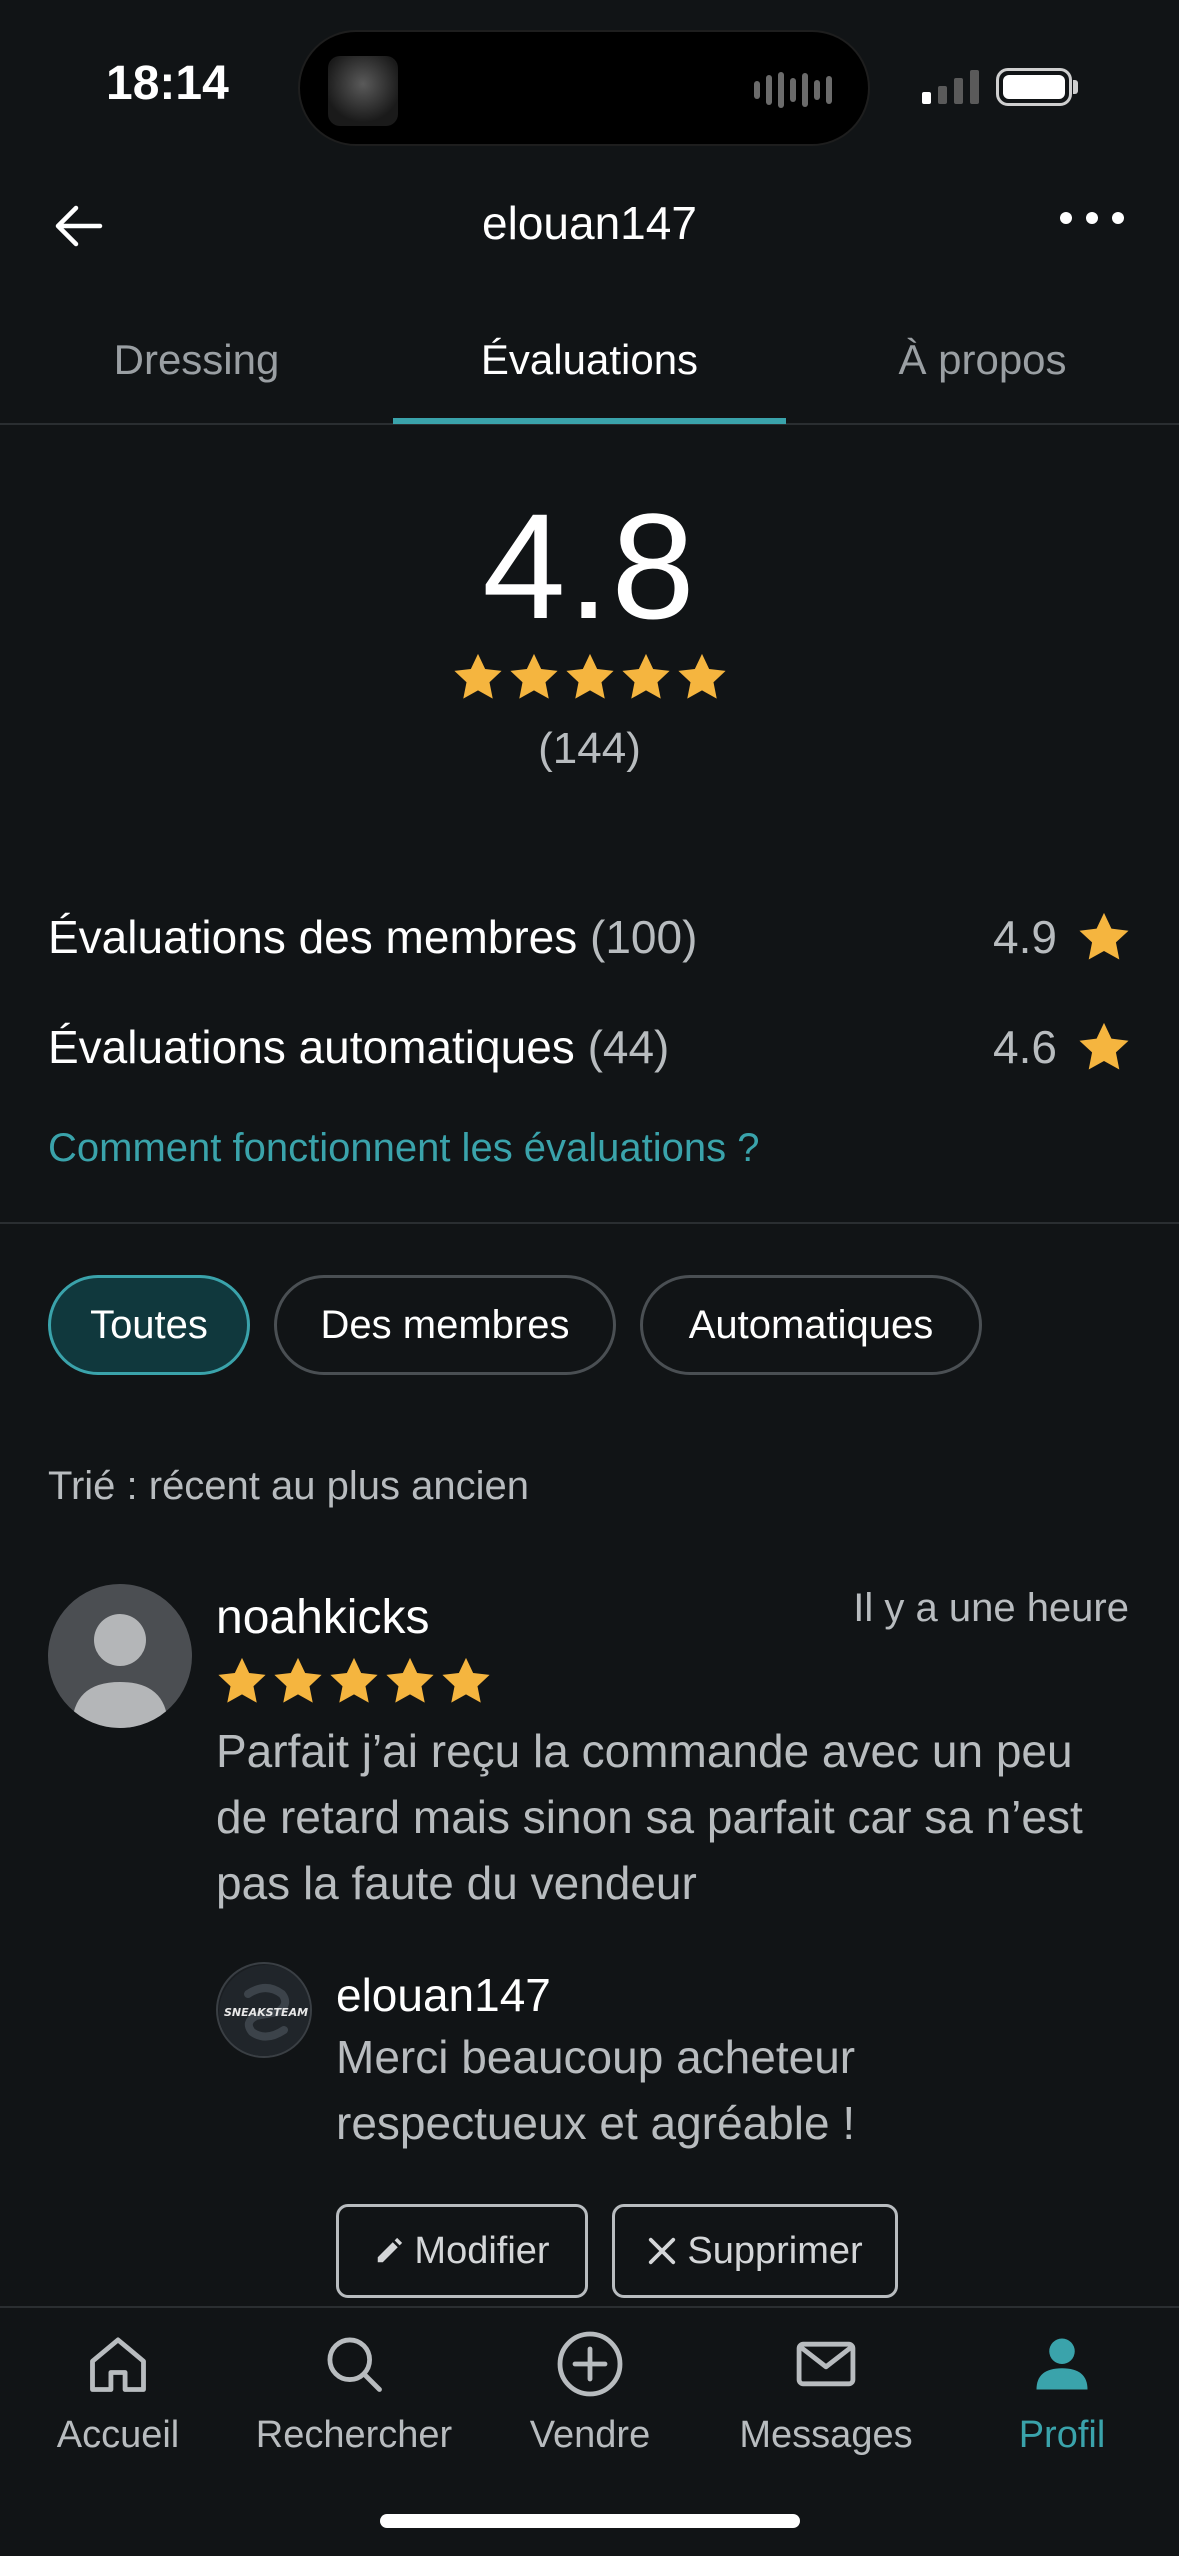 The width and height of the screenshot is (1179, 2556). What do you see at coordinates (167, 83) in the screenshot?
I see `status-time: 18:14` at bounding box center [167, 83].